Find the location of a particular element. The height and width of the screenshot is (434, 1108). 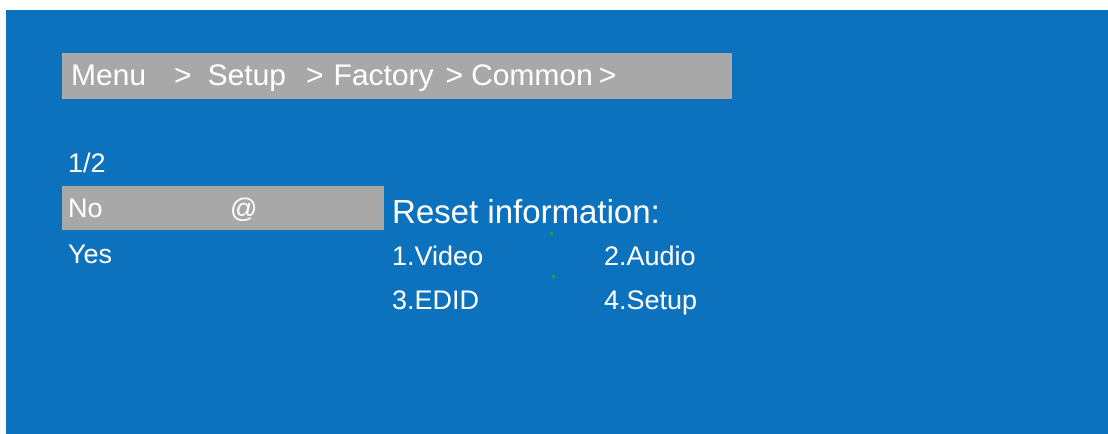

breadcrumb: Menu > Setup > Factory > Common > is located at coordinates (397, 76).